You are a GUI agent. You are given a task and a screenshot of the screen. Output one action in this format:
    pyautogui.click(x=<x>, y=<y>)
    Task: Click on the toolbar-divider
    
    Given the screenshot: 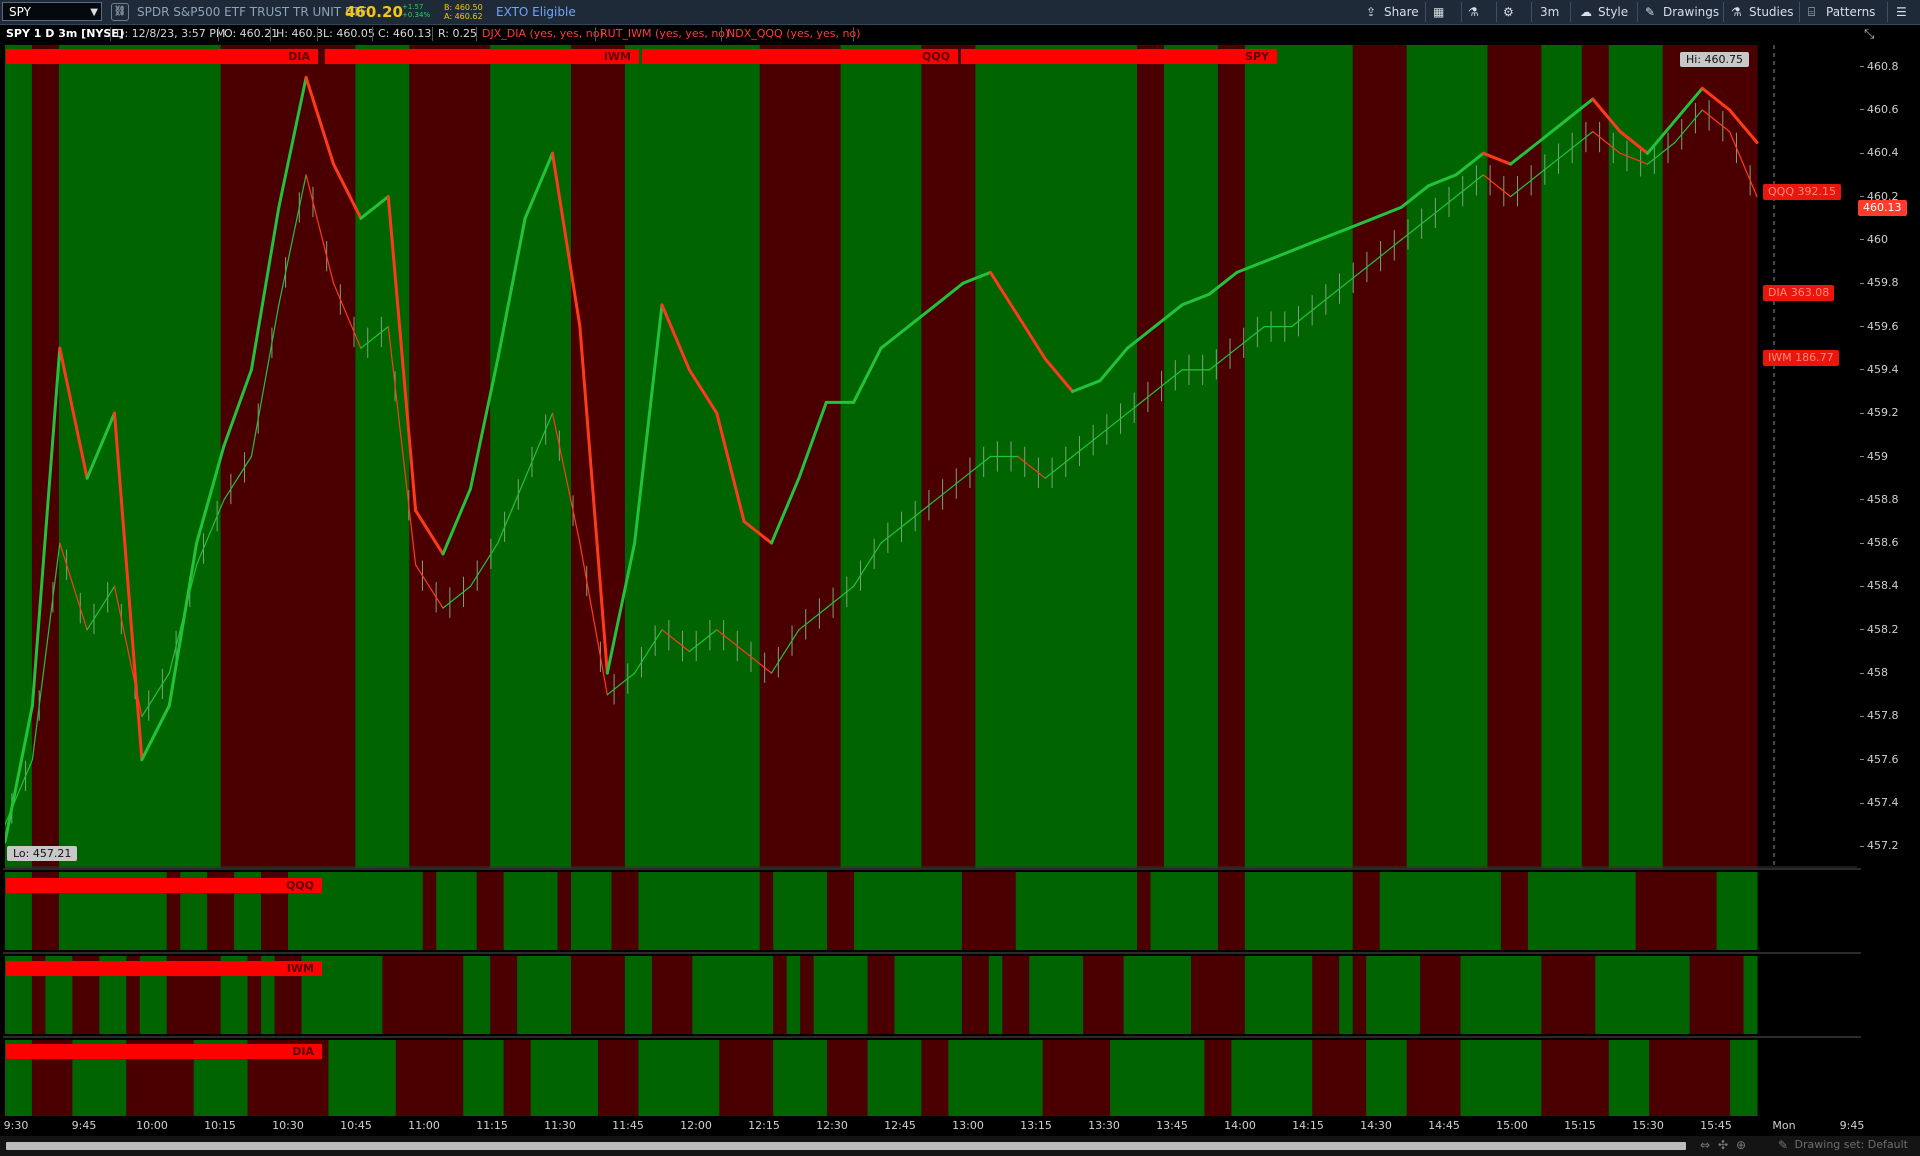 What is the action you would take?
    pyautogui.click(x=1425, y=12)
    